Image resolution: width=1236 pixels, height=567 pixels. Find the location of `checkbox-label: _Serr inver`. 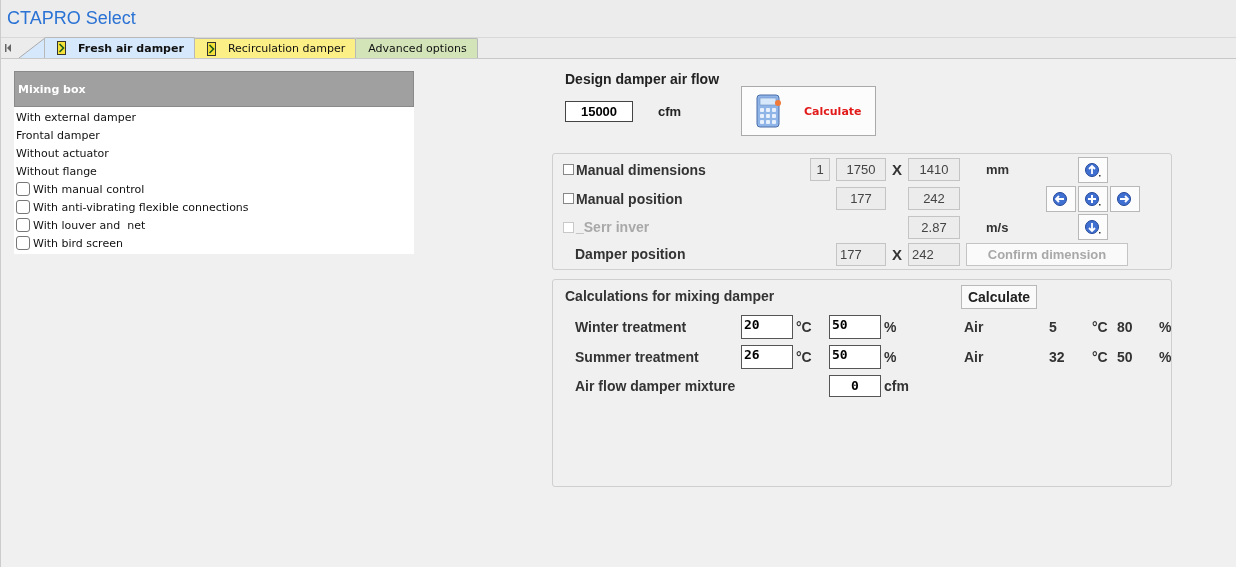

checkbox-label: _Serr inver is located at coordinates (613, 227).